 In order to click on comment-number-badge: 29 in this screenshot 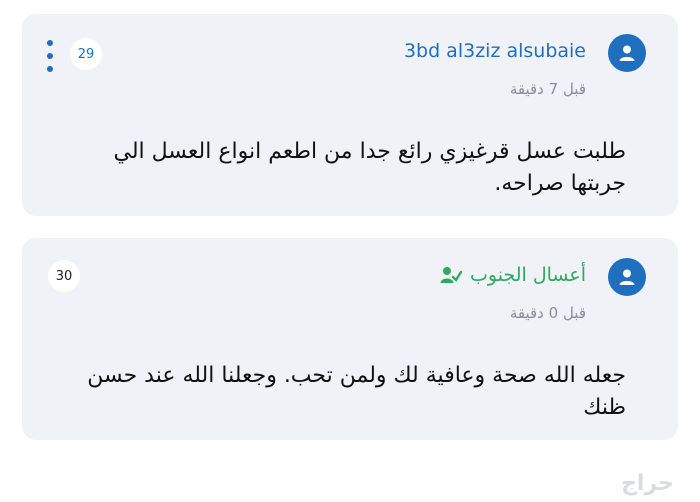, I will do `click(86, 54)`.